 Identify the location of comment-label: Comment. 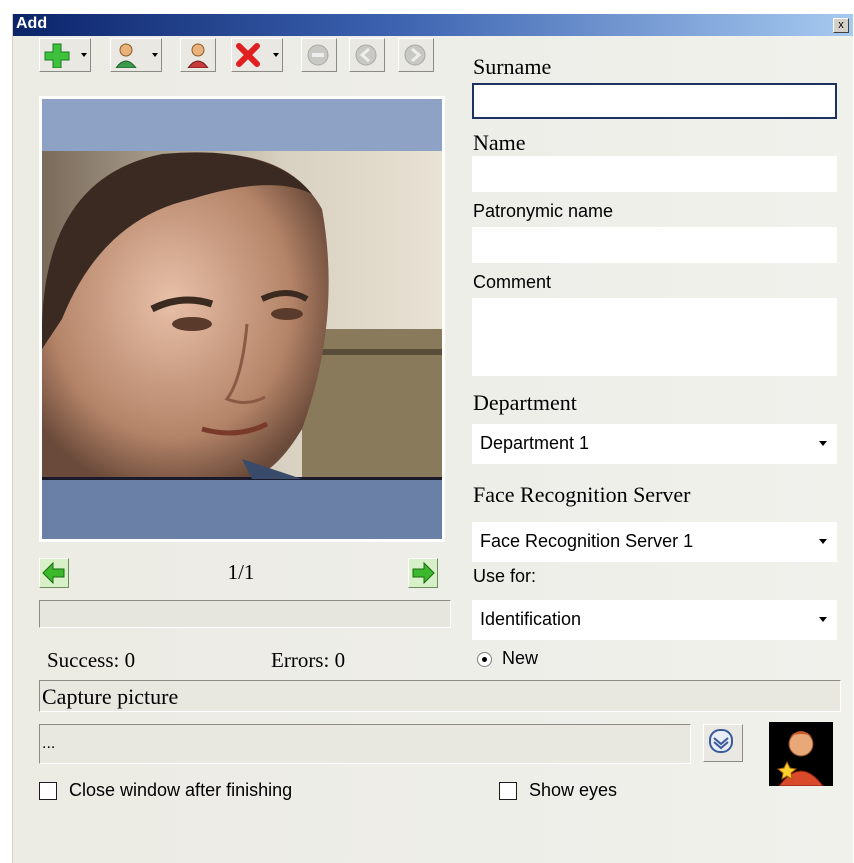
(512, 282).